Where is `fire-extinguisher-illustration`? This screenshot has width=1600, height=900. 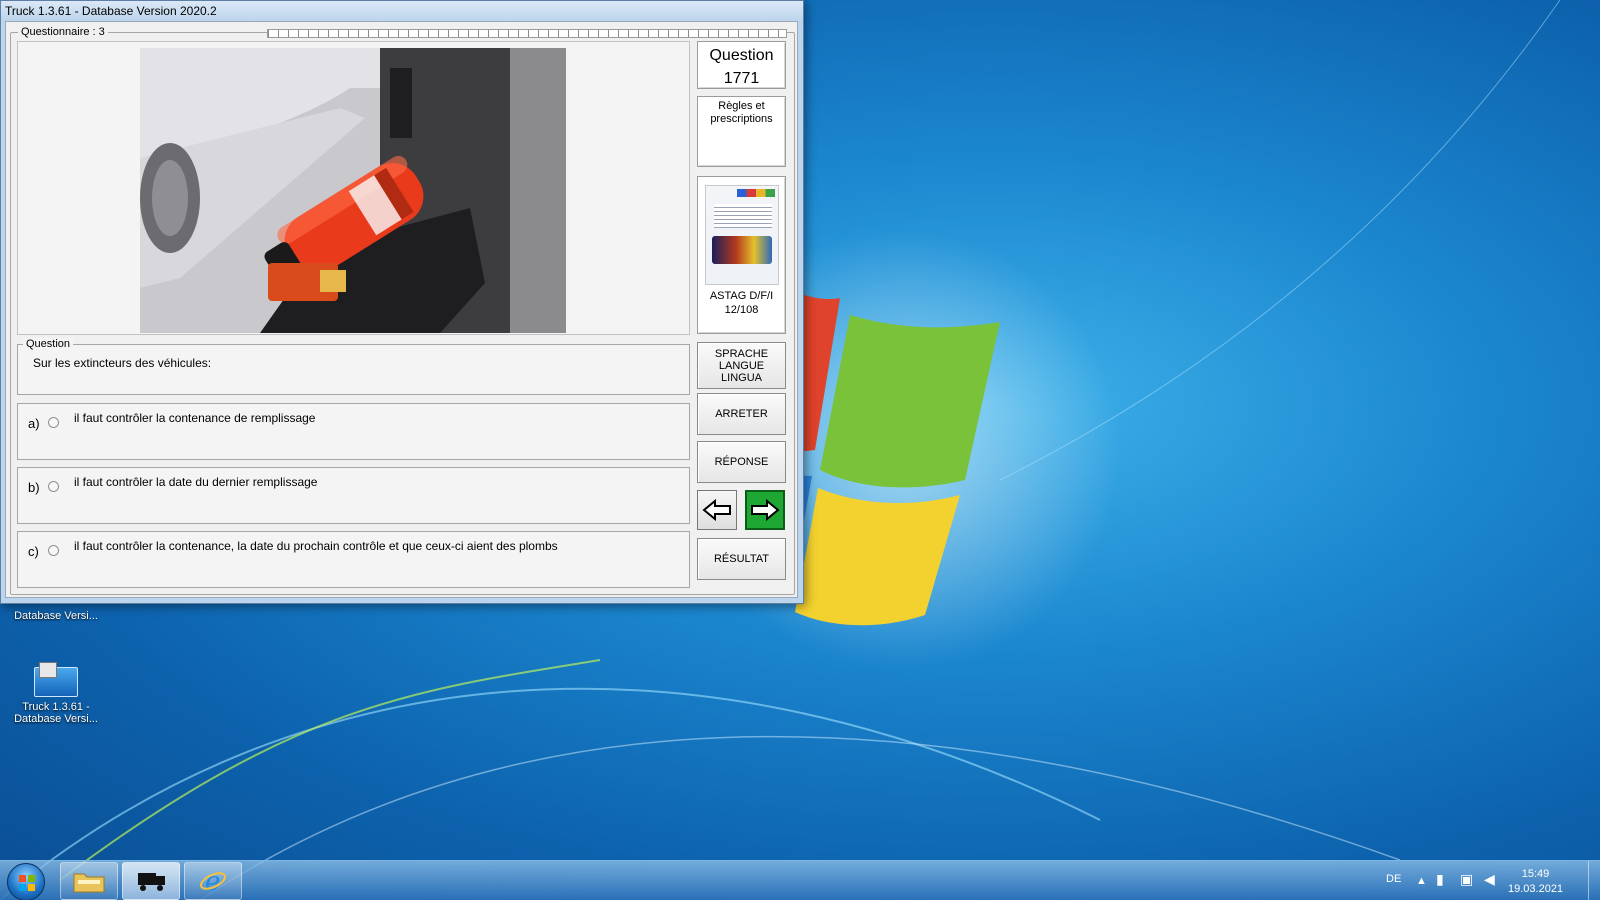 fire-extinguisher-illustration is located at coordinates (353, 190).